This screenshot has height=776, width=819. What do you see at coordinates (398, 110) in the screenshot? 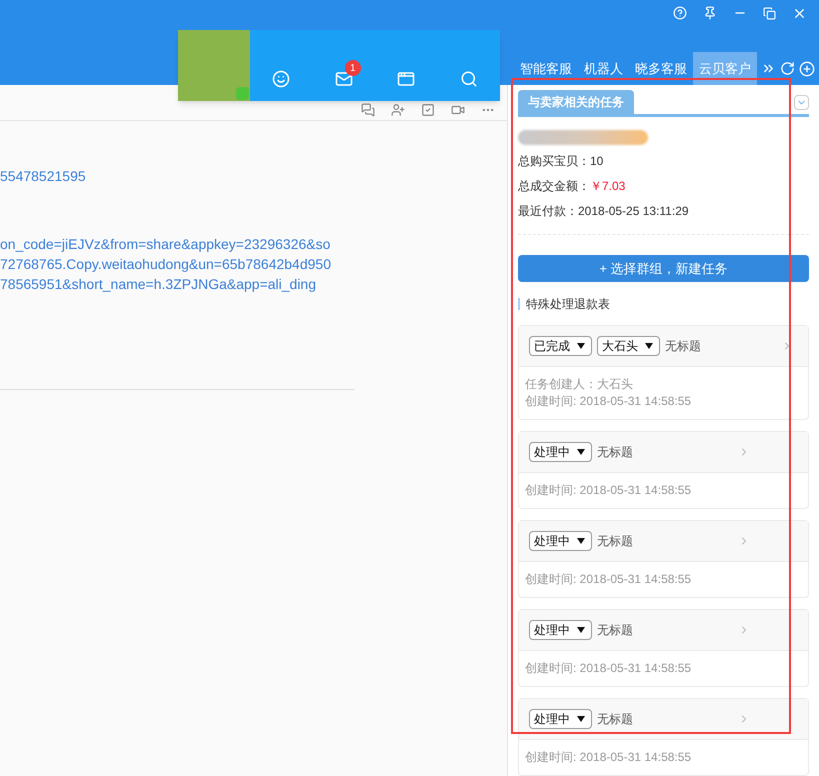
I see `add-person-icon` at bounding box center [398, 110].